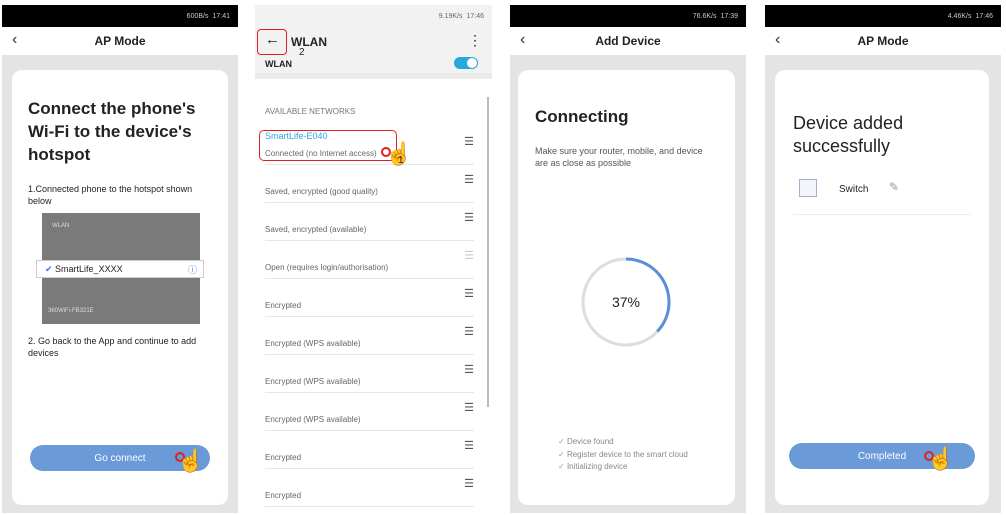 Image resolution: width=1006 pixels, height=515 pixels. What do you see at coordinates (808, 188) in the screenshot?
I see `switch-device-icon` at bounding box center [808, 188].